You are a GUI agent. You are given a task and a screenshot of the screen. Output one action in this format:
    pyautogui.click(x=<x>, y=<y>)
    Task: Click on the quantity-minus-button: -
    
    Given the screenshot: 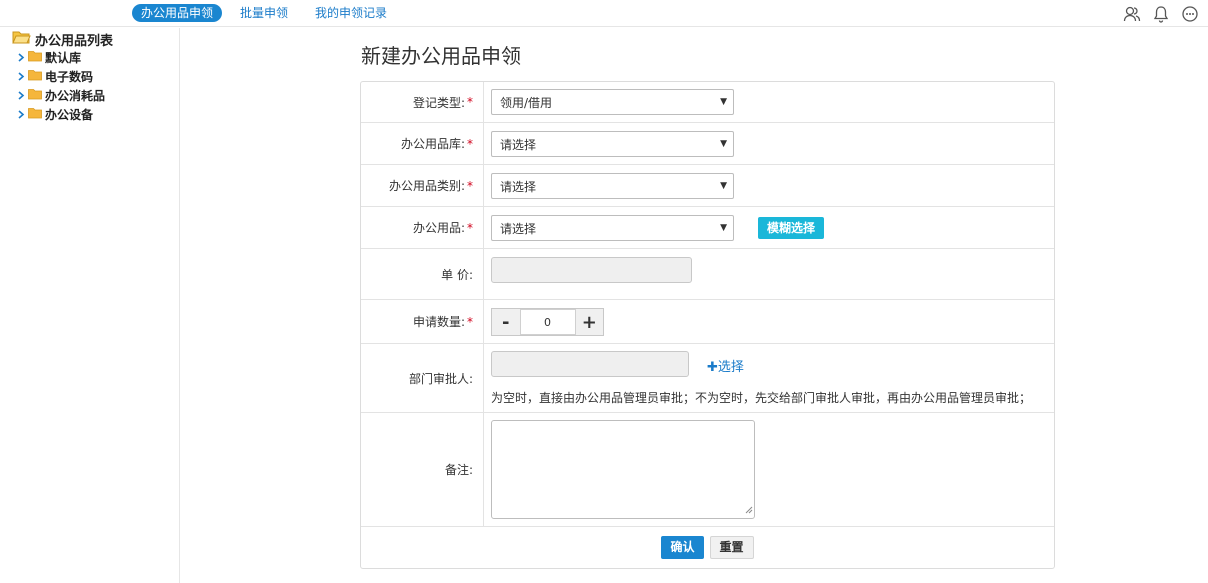 What is the action you would take?
    pyautogui.click(x=506, y=322)
    